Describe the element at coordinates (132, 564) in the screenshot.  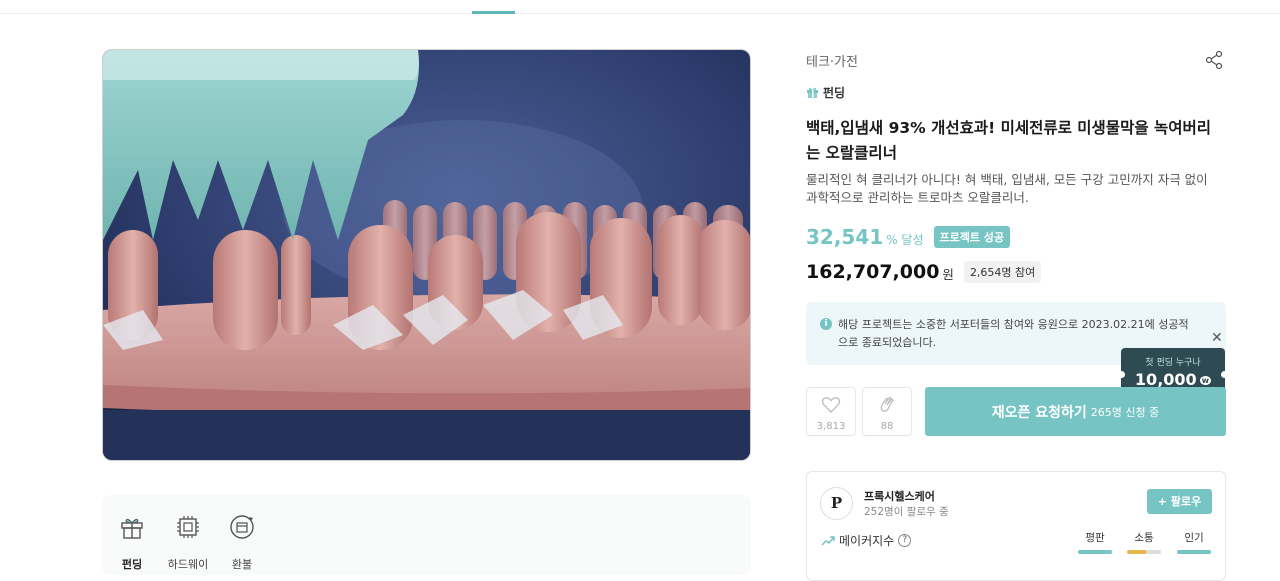
I see `benefit-label: 펀딩` at that location.